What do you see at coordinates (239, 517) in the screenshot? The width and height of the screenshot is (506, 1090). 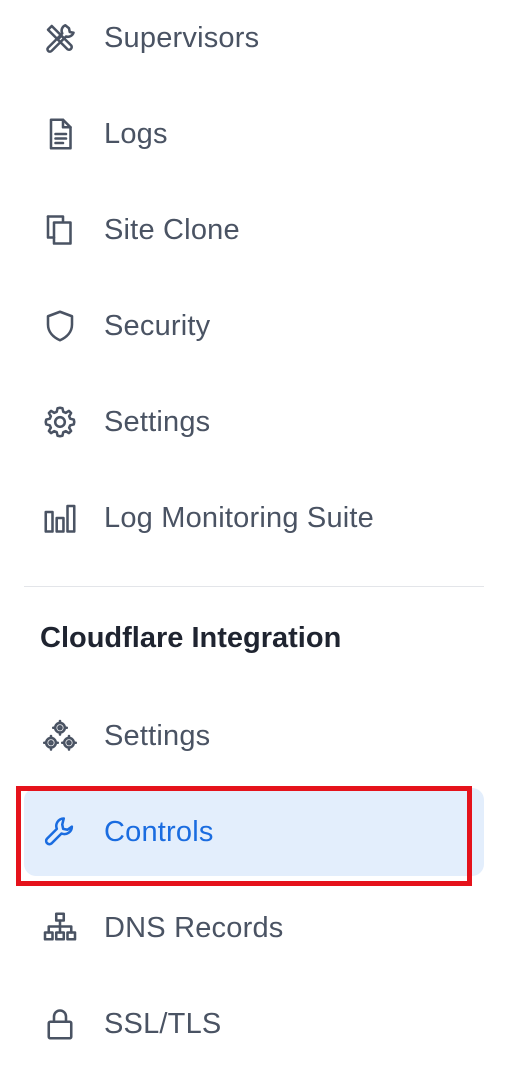 I see `nav-label-log-monitoring-suite: Log Monitoring Suite` at bounding box center [239, 517].